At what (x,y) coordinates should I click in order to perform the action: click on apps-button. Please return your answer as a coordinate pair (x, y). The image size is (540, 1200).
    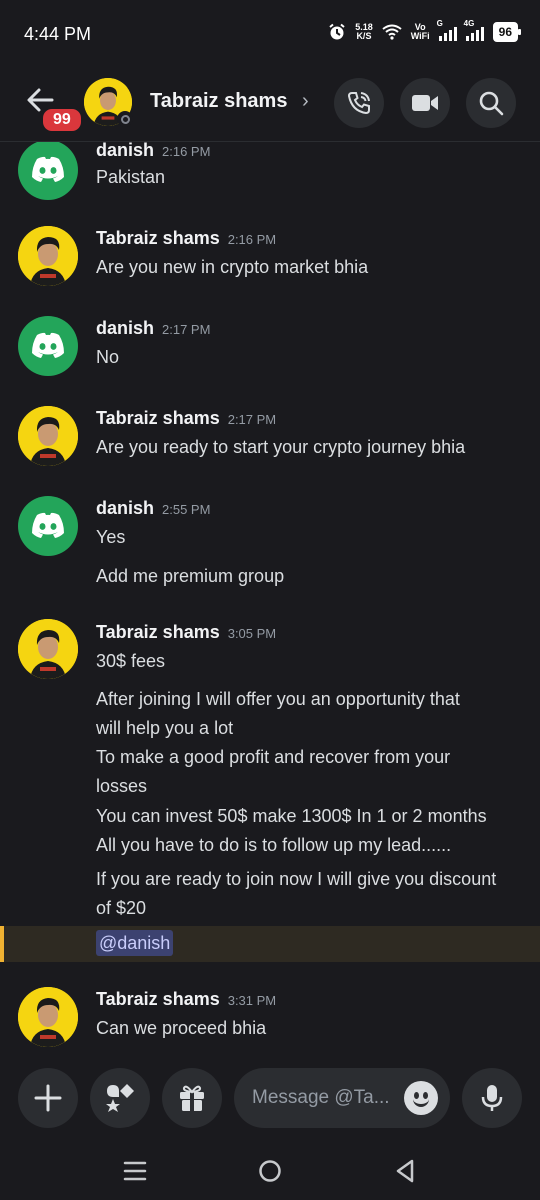
    Looking at the image, I should click on (120, 1098).